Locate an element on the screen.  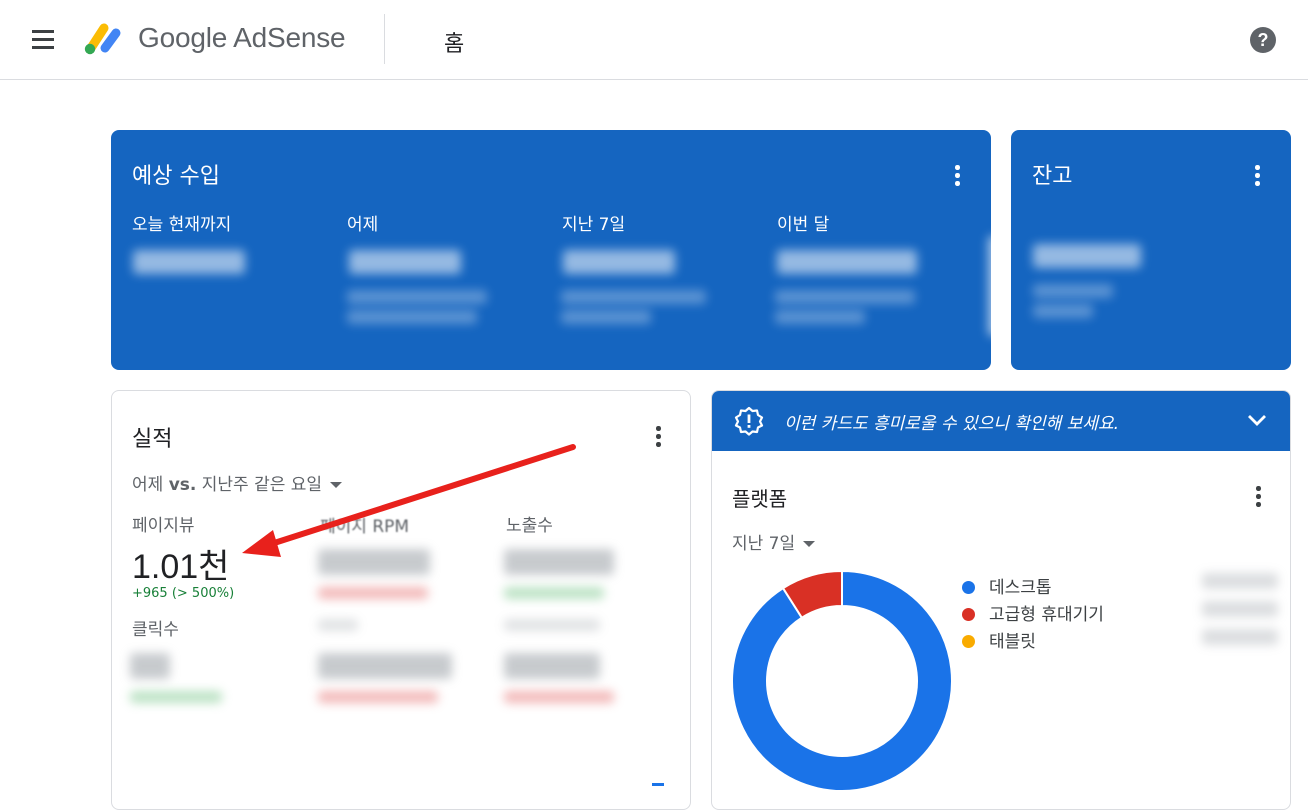
platform-title: 플랫폼 is located at coordinates (760, 499).